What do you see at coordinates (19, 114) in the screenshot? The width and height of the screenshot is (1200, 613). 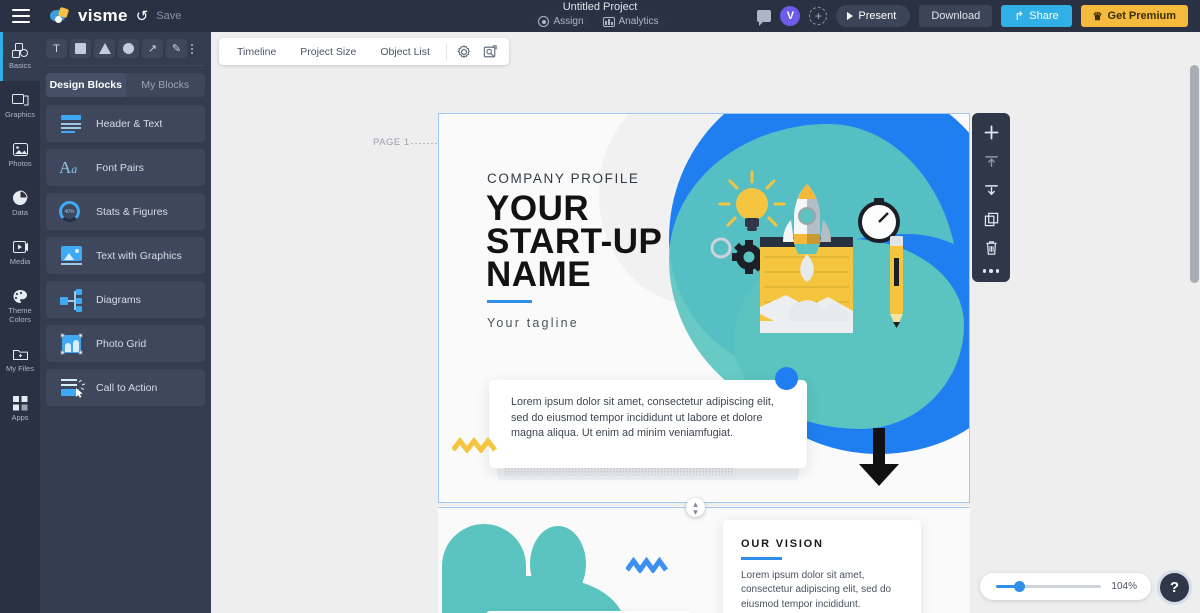 I see `sidebar-label-graphics: Graphics` at bounding box center [19, 114].